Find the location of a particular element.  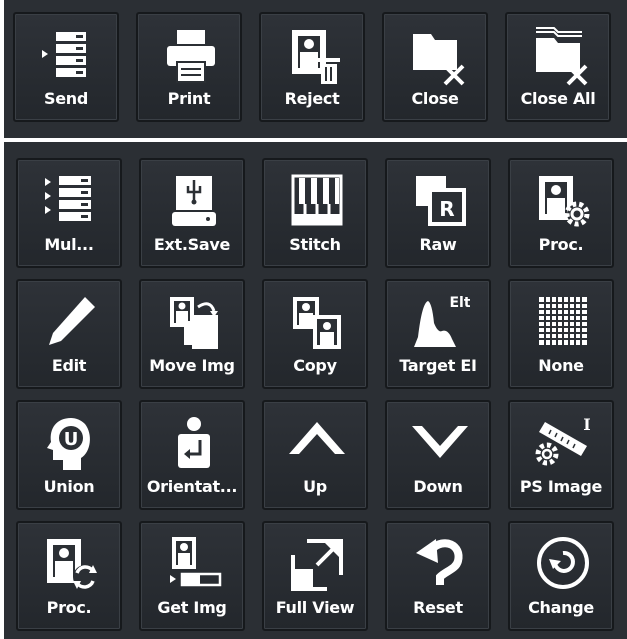

ruler-gear-icon: I is located at coordinates (563, 440).